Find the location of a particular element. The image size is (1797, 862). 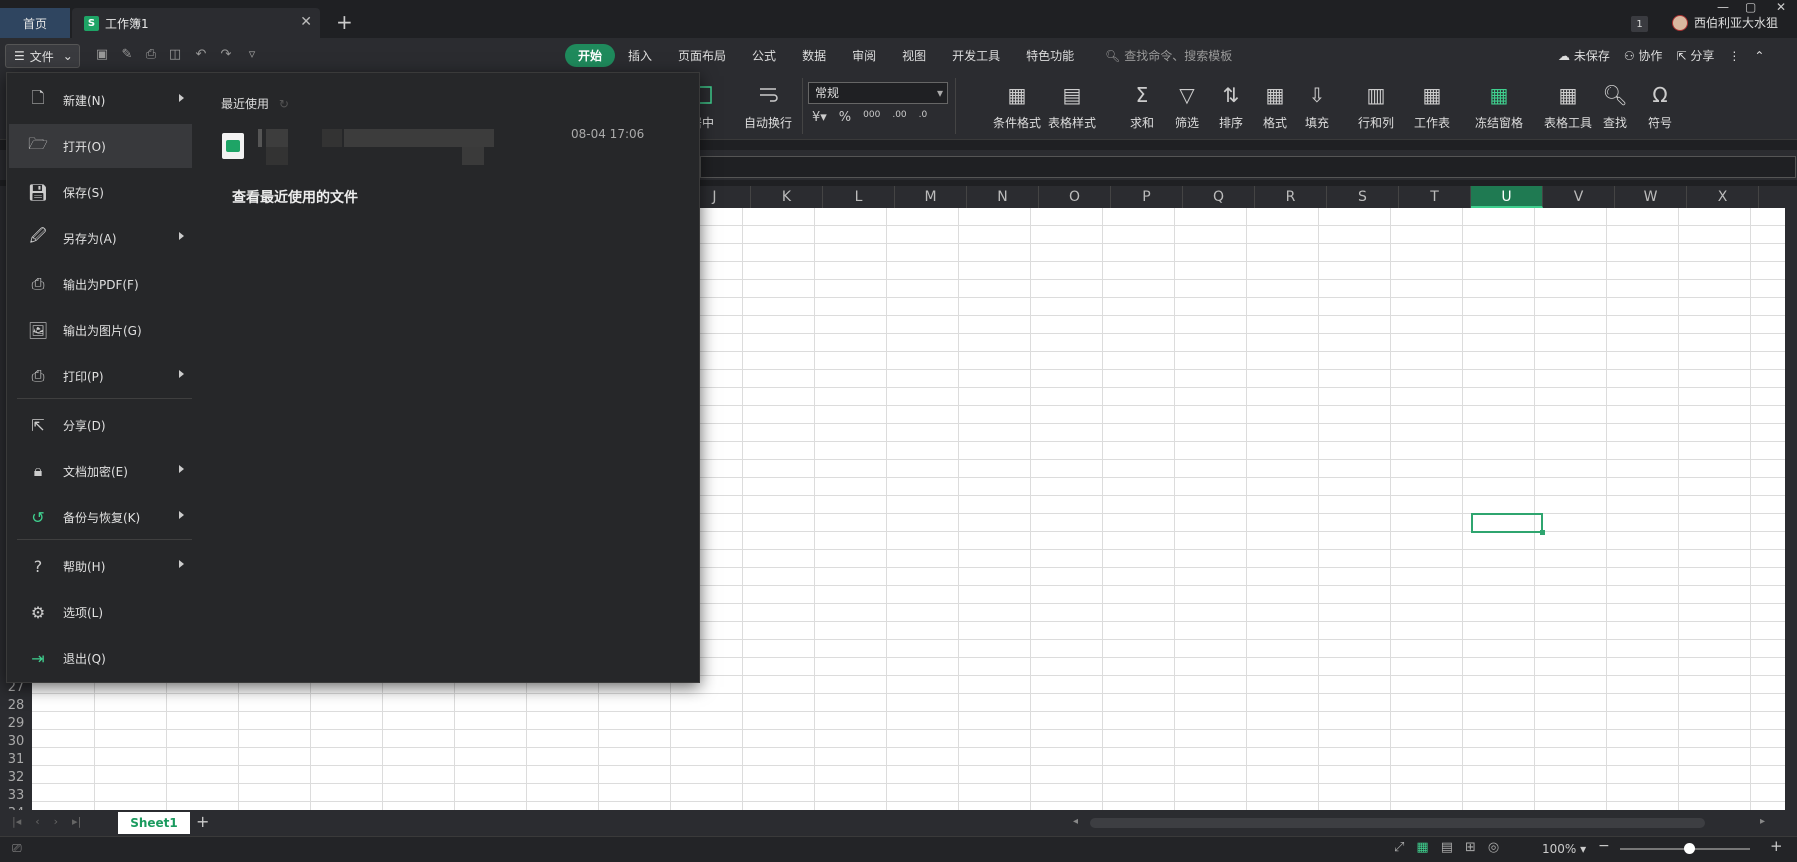

undo-icon: ↶ is located at coordinates (201, 55).